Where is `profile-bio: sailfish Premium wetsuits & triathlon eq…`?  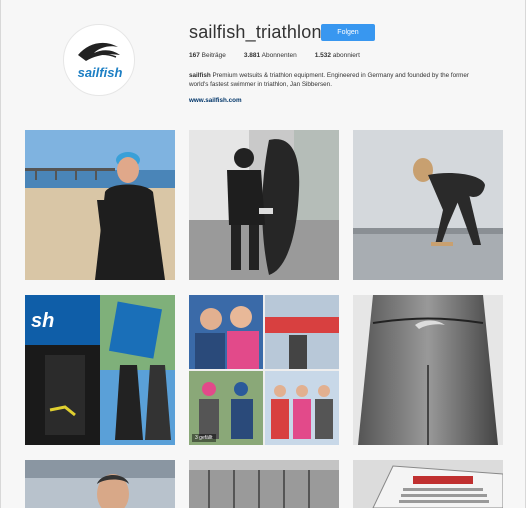 profile-bio: sailfish Premium wetsuits & triathlon eq… is located at coordinates (329, 80).